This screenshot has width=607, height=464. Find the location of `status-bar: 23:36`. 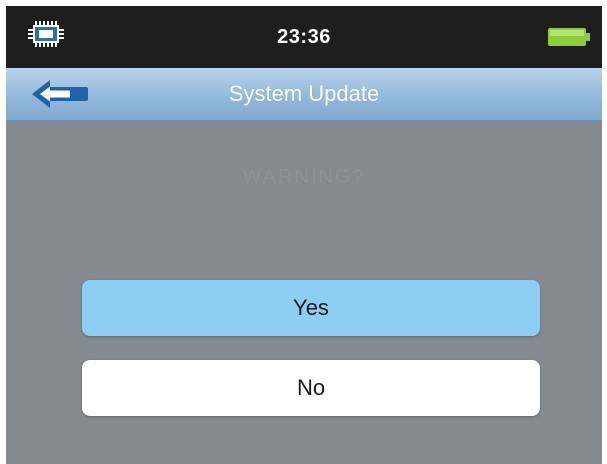

status-bar: 23:36 is located at coordinates (304, 37).